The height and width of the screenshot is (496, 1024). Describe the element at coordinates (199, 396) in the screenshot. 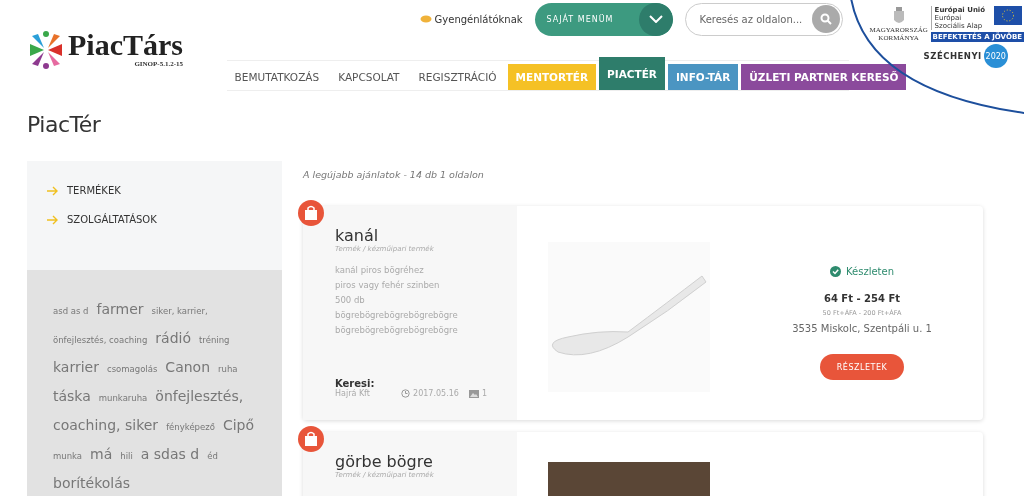

I see `tag-link: önfejlesztés,` at that location.